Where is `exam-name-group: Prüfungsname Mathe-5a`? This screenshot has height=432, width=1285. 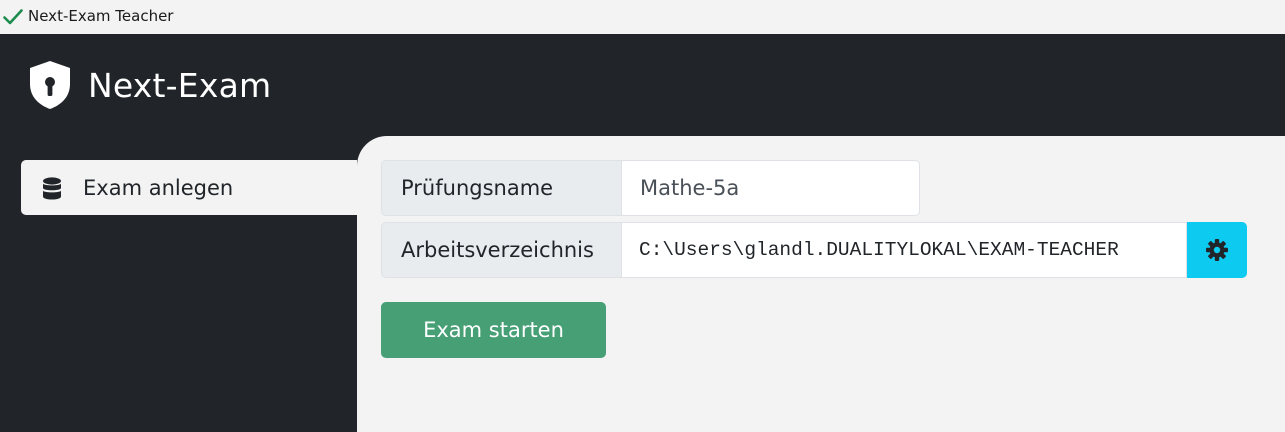 exam-name-group: Prüfungsname Mathe-5a is located at coordinates (650, 188).